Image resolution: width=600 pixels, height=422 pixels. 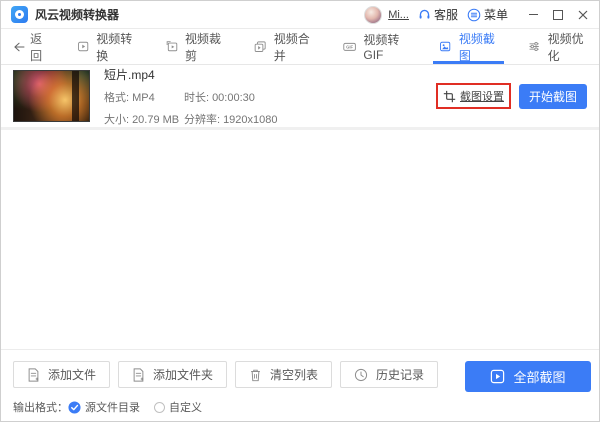 I want to click on add-folder-label: 添加文件夹, so click(x=183, y=375).